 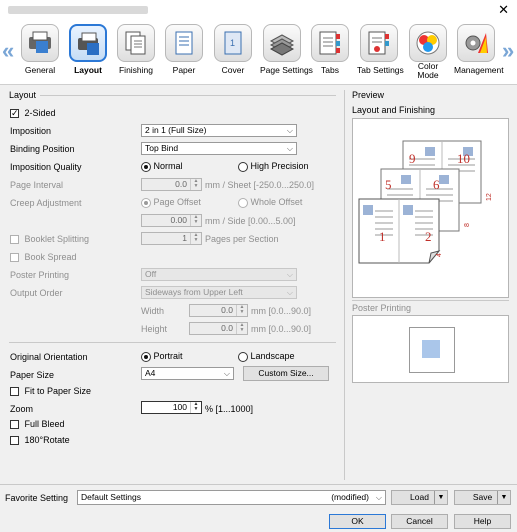 What do you see at coordinates (218, 328) in the screenshot?
I see `height-input: 0.0 ▲ ▼` at bounding box center [218, 328].